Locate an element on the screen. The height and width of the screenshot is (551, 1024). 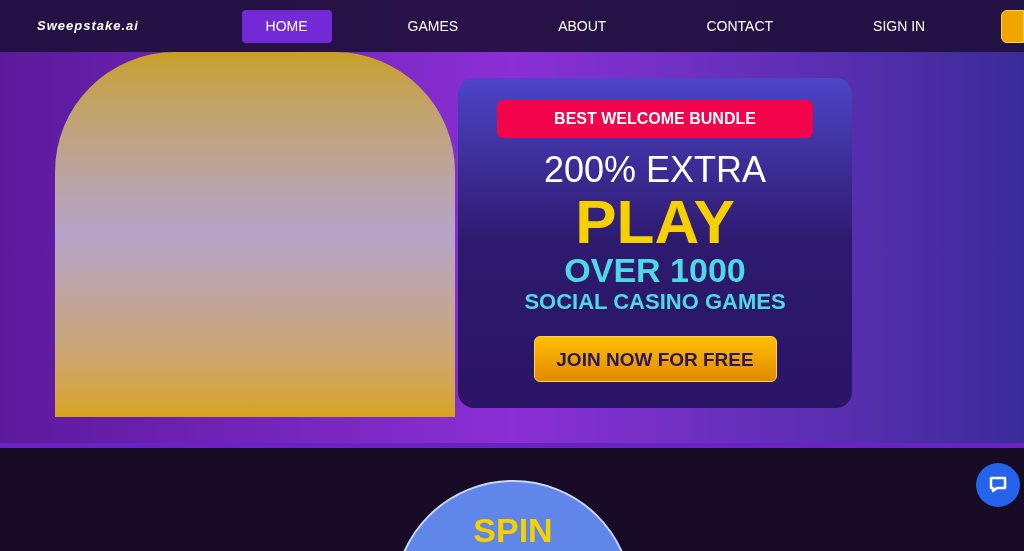
promo-subtitle: OVER 1000 is located at coordinates (655, 270).